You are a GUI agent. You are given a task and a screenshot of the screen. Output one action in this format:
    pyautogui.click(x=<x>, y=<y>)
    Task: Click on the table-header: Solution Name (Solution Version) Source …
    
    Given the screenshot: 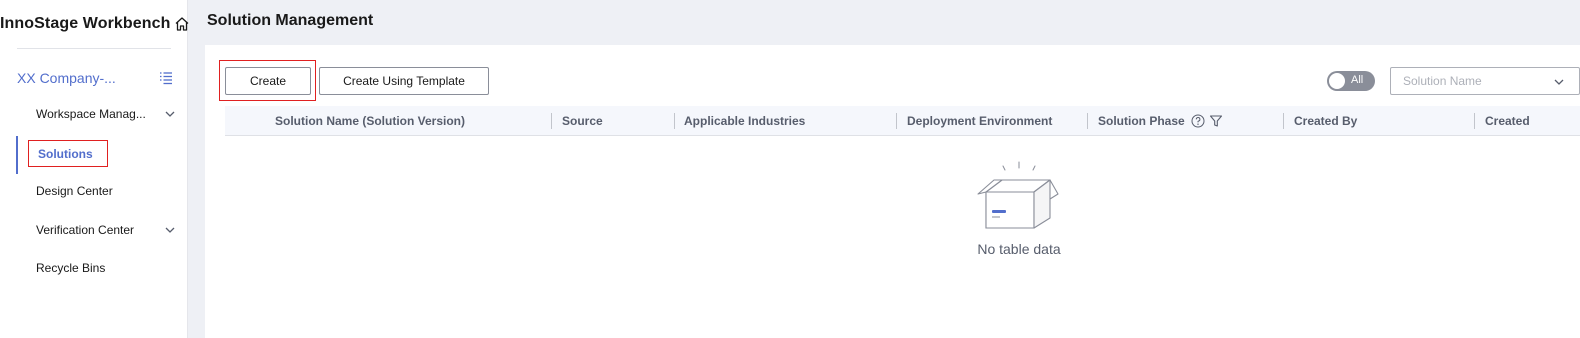 What is the action you would take?
    pyautogui.click(x=902, y=121)
    